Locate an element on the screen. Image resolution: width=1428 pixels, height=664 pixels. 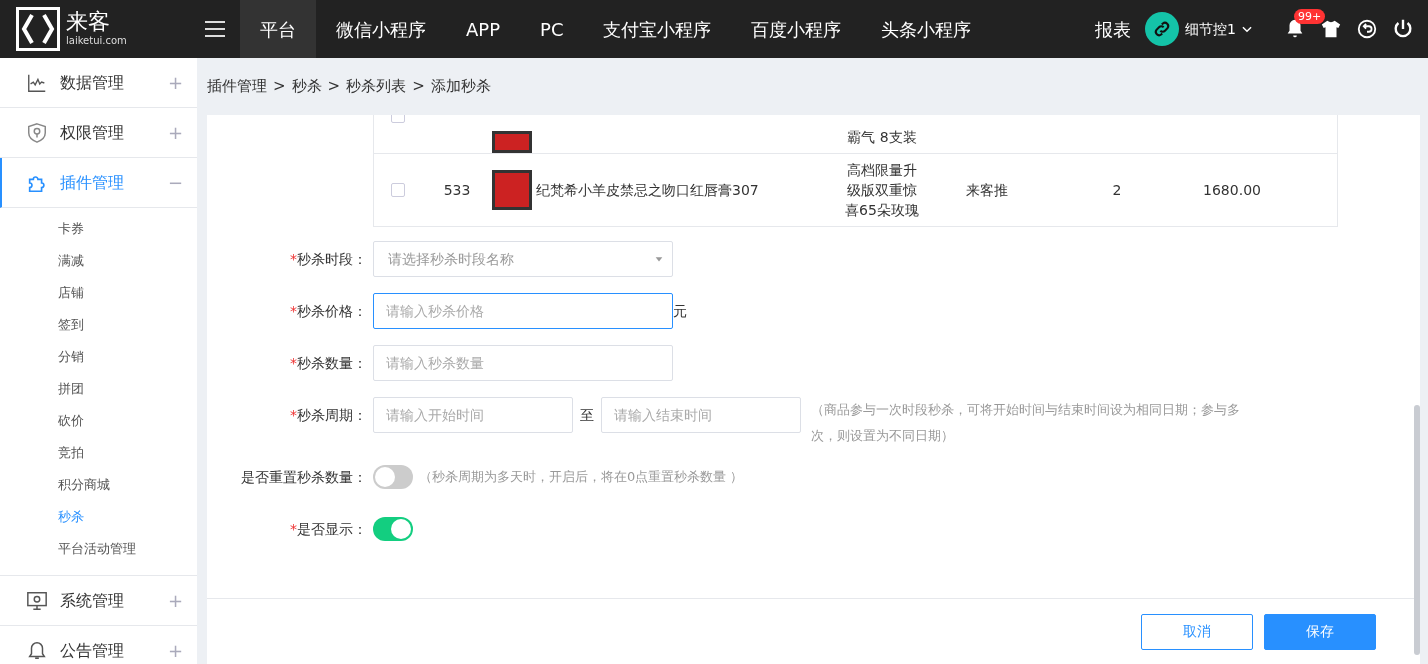
submenu-item: 卡券 is located at coordinates (98, 229).